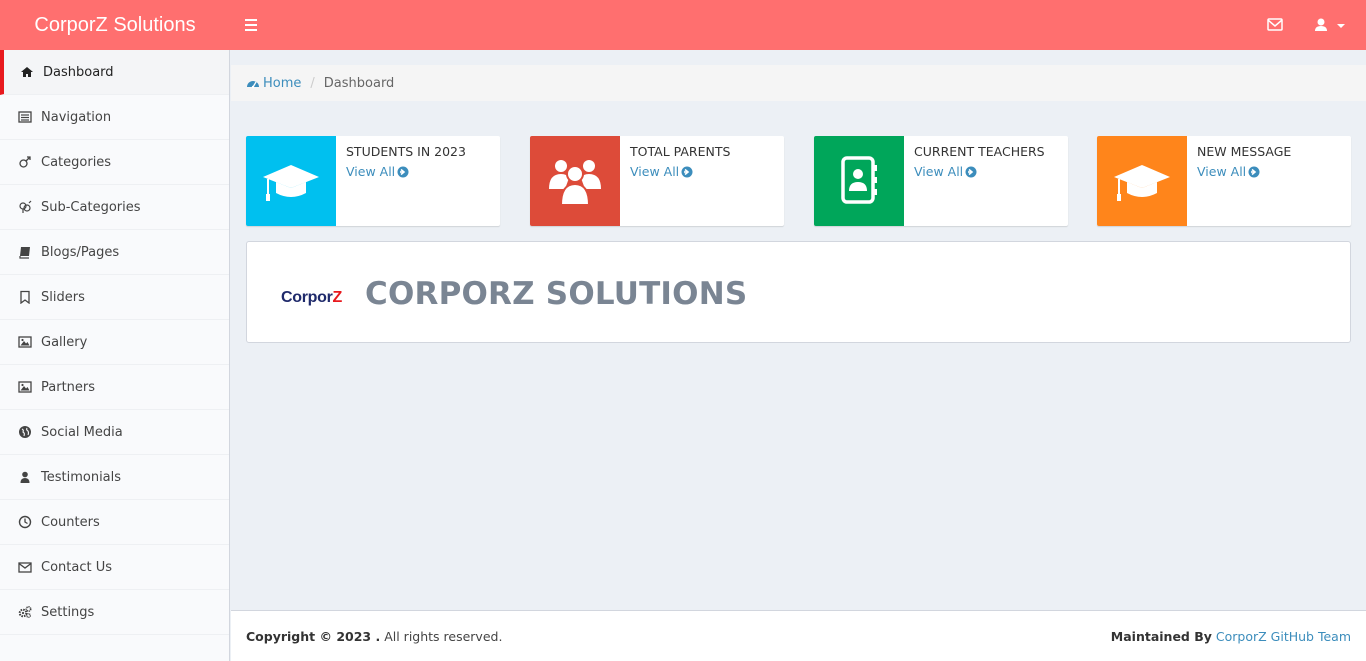 This screenshot has height=661, width=1366. I want to click on info-box-teachers: CURRENT TEACHERS View All, so click(941, 181).